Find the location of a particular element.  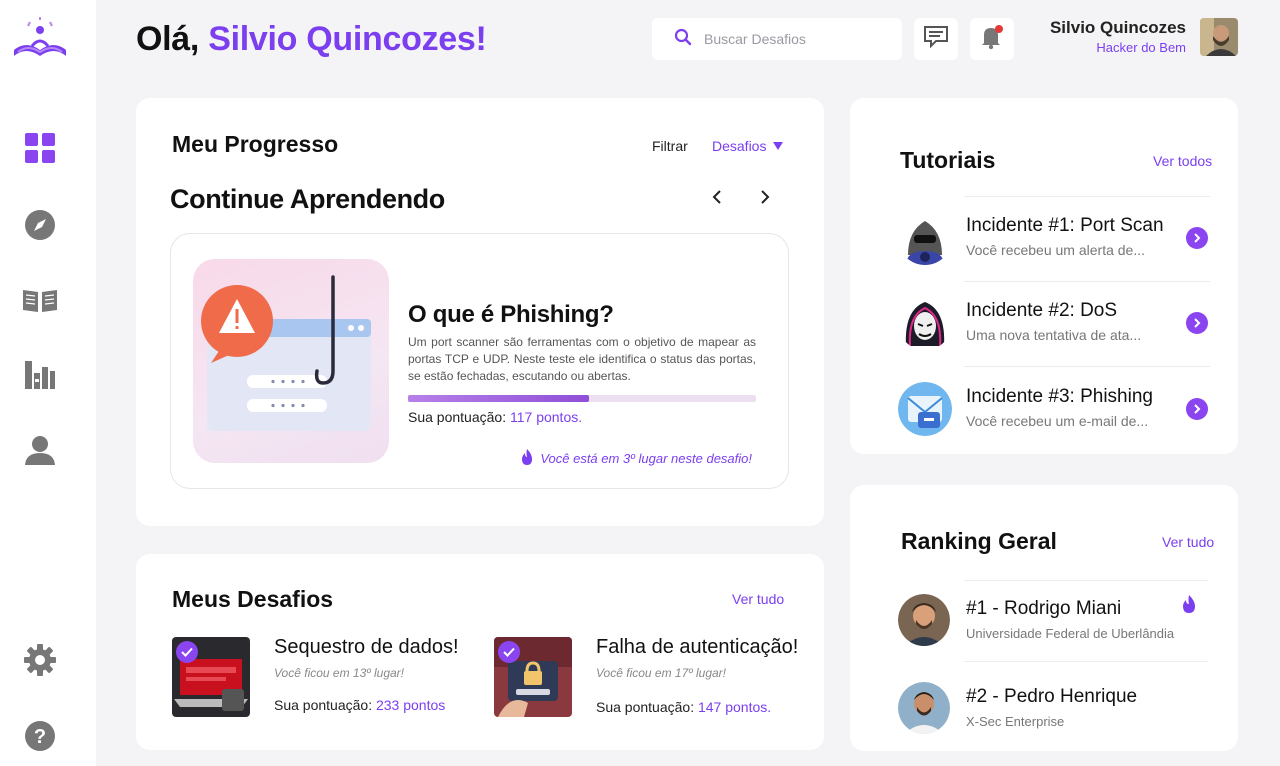

user-icon is located at coordinates (40, 450).